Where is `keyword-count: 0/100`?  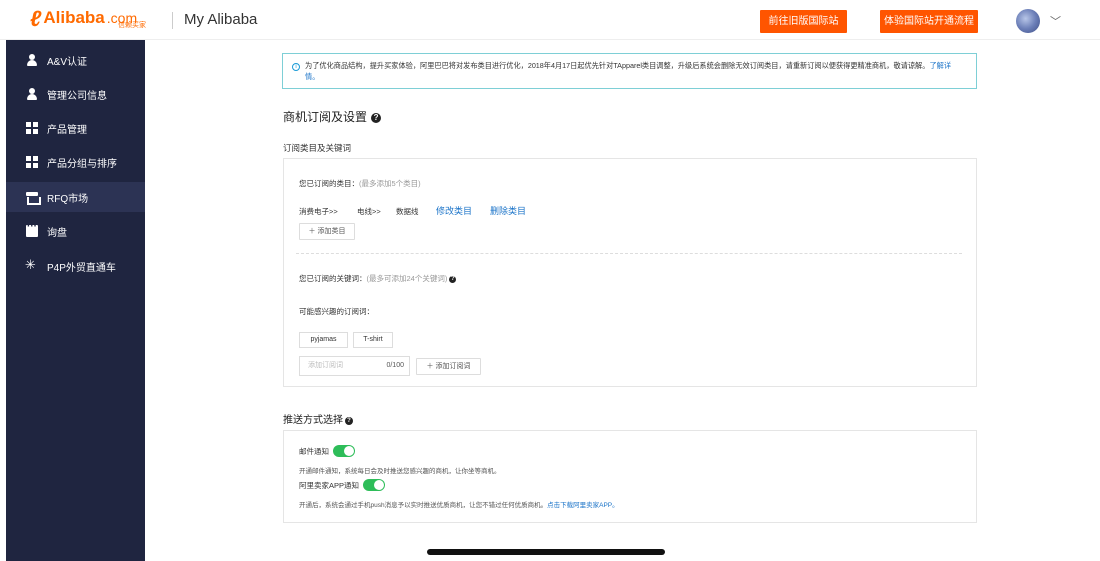 keyword-count: 0/100 is located at coordinates (395, 365).